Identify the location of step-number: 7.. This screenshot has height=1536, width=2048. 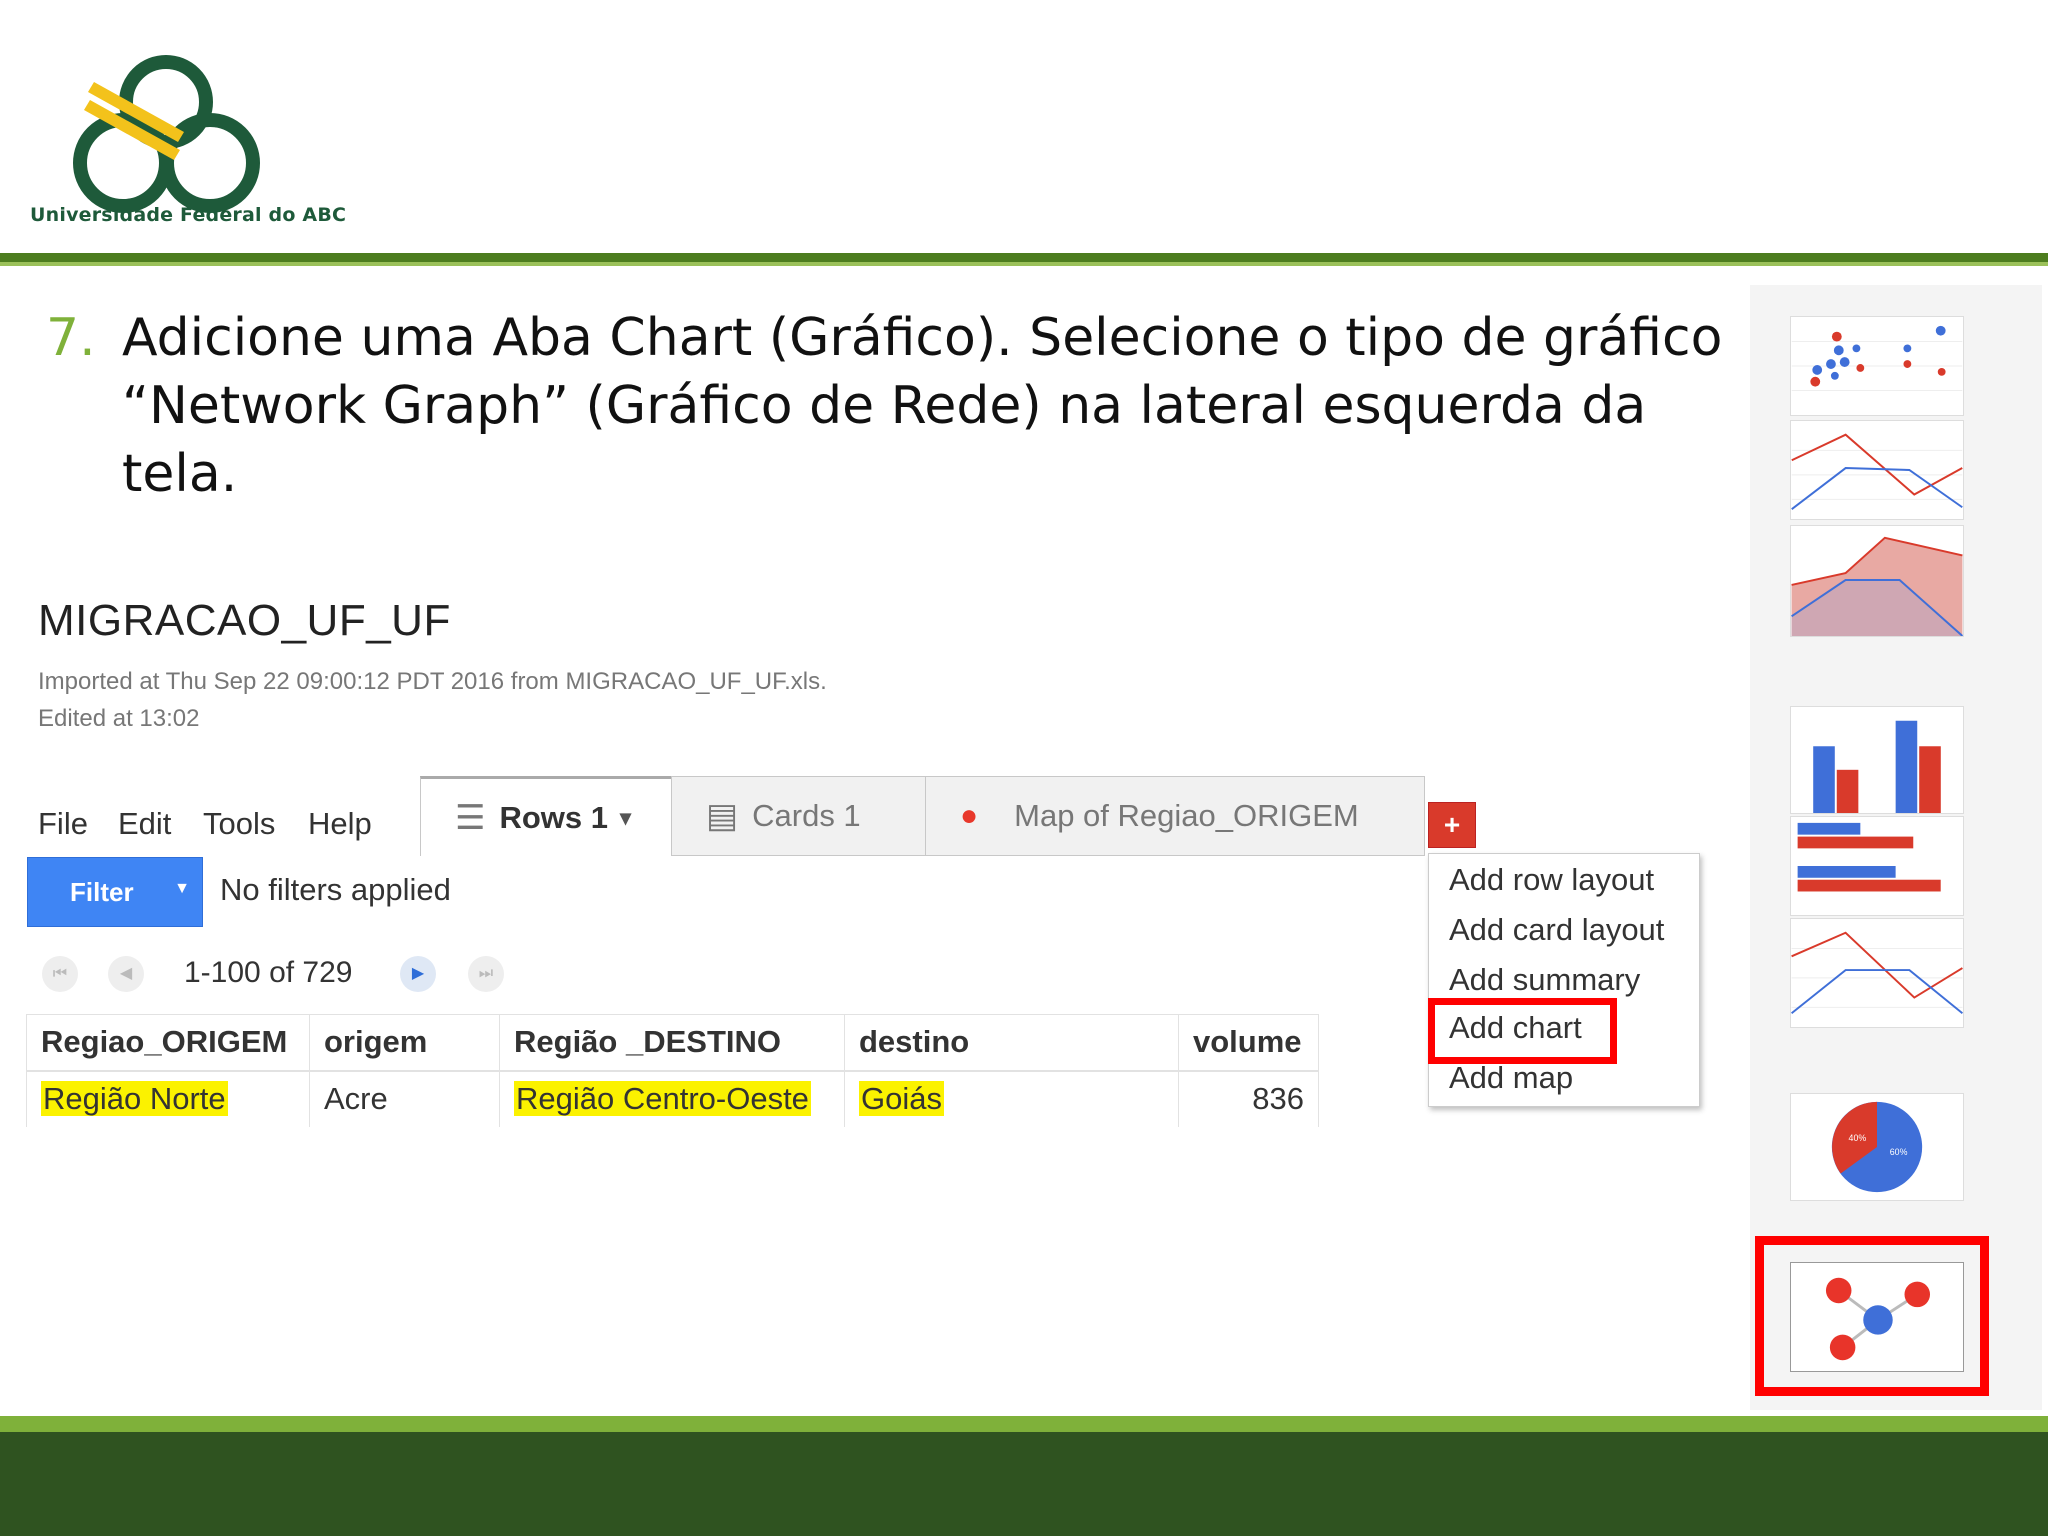
(71, 338).